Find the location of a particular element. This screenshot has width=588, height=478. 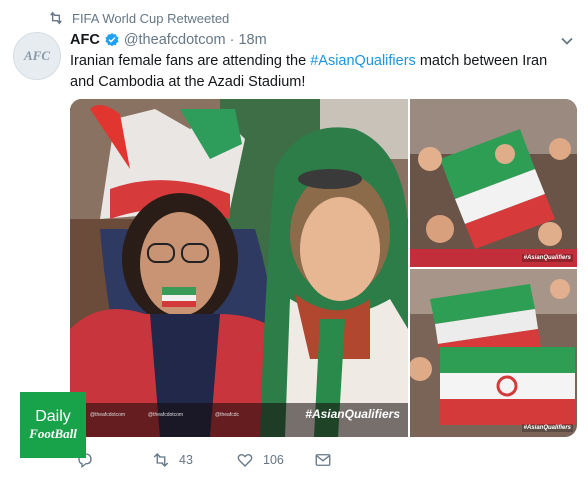

heart-icon is located at coordinates (245, 460).